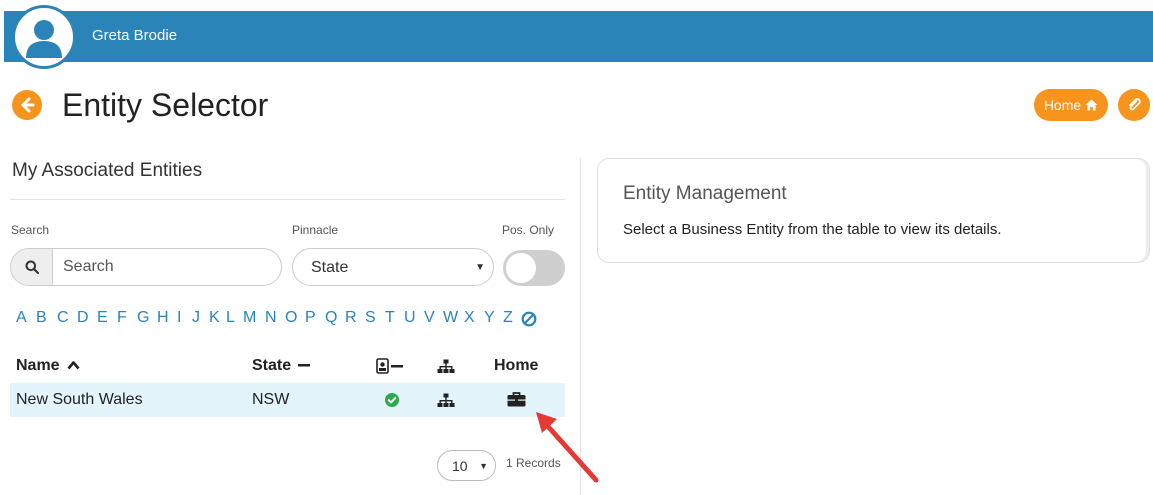 The image size is (1153, 495). Describe the element at coordinates (38, 365) in the screenshot. I see `column-name-label: Name` at that location.